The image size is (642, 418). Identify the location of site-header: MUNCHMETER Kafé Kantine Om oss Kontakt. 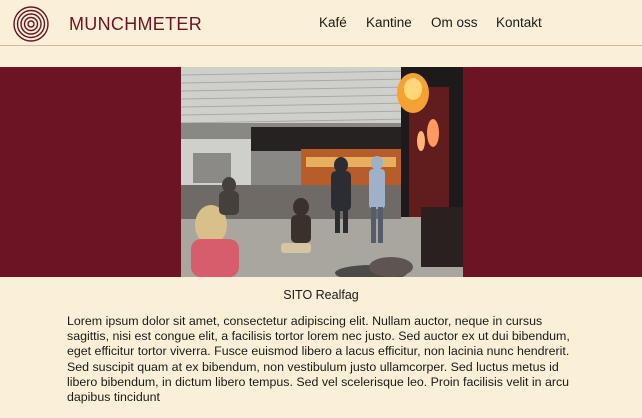
(321, 23).